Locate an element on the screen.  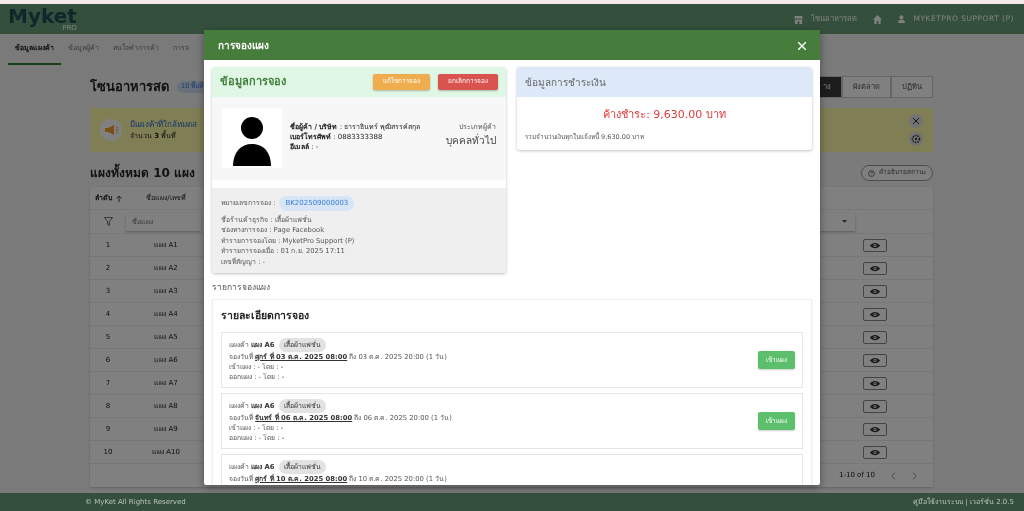
filter-icon is located at coordinates (108, 221).